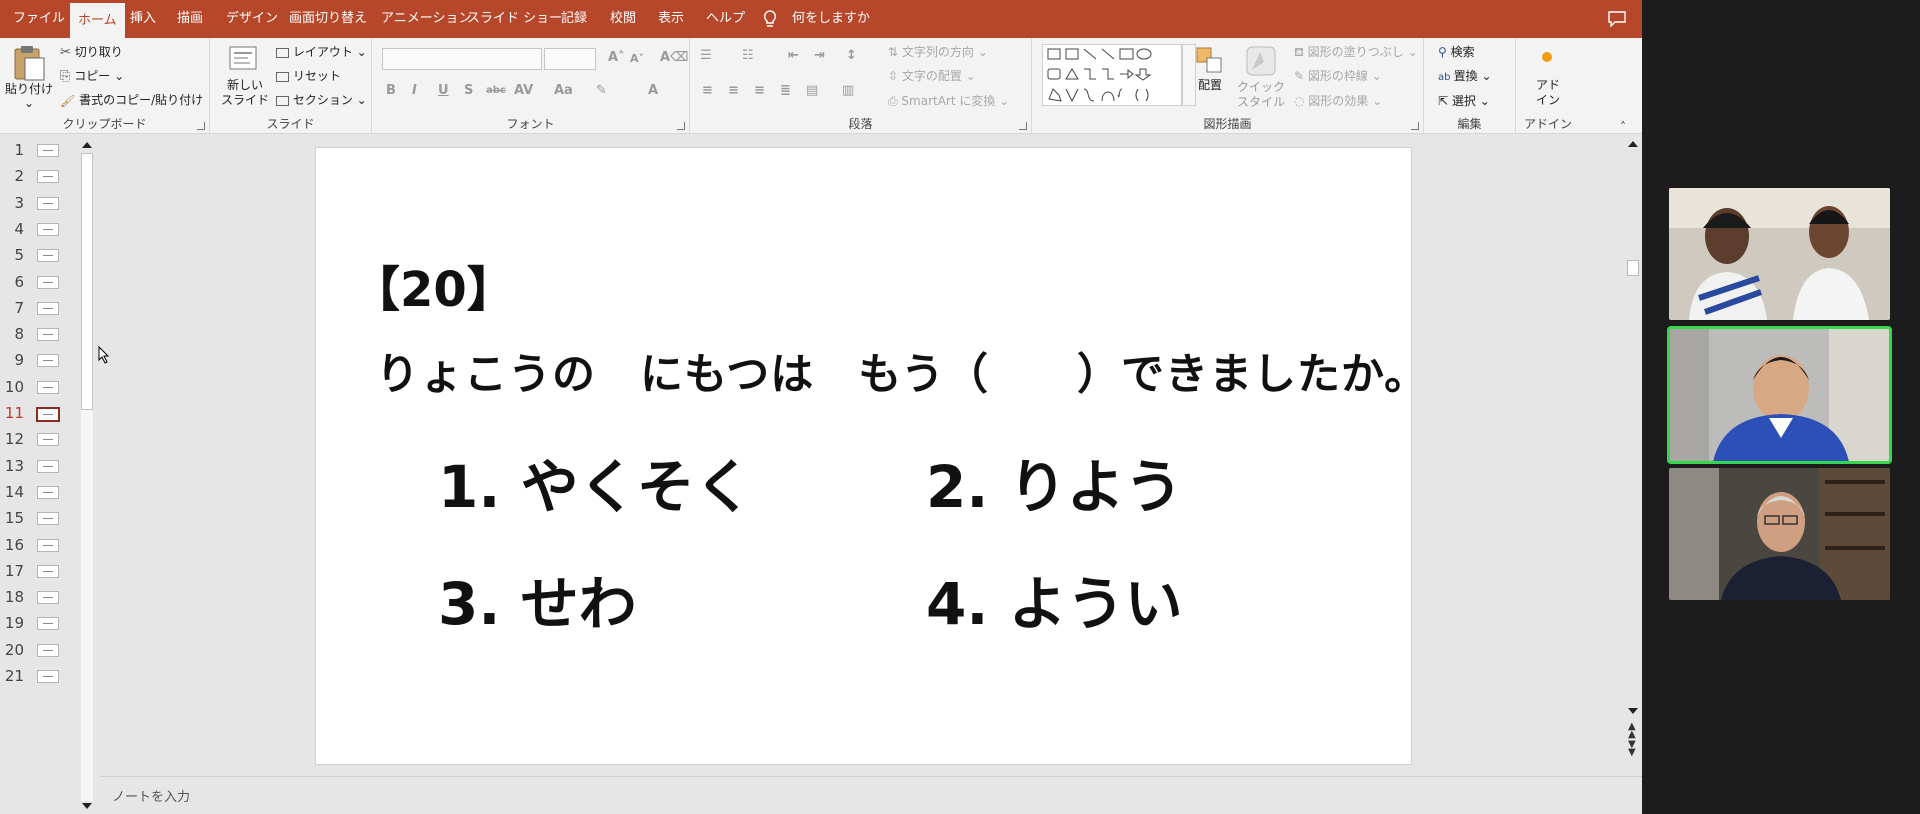  What do you see at coordinates (523, 90) in the screenshot?
I see `char-spacing-button: AV` at bounding box center [523, 90].